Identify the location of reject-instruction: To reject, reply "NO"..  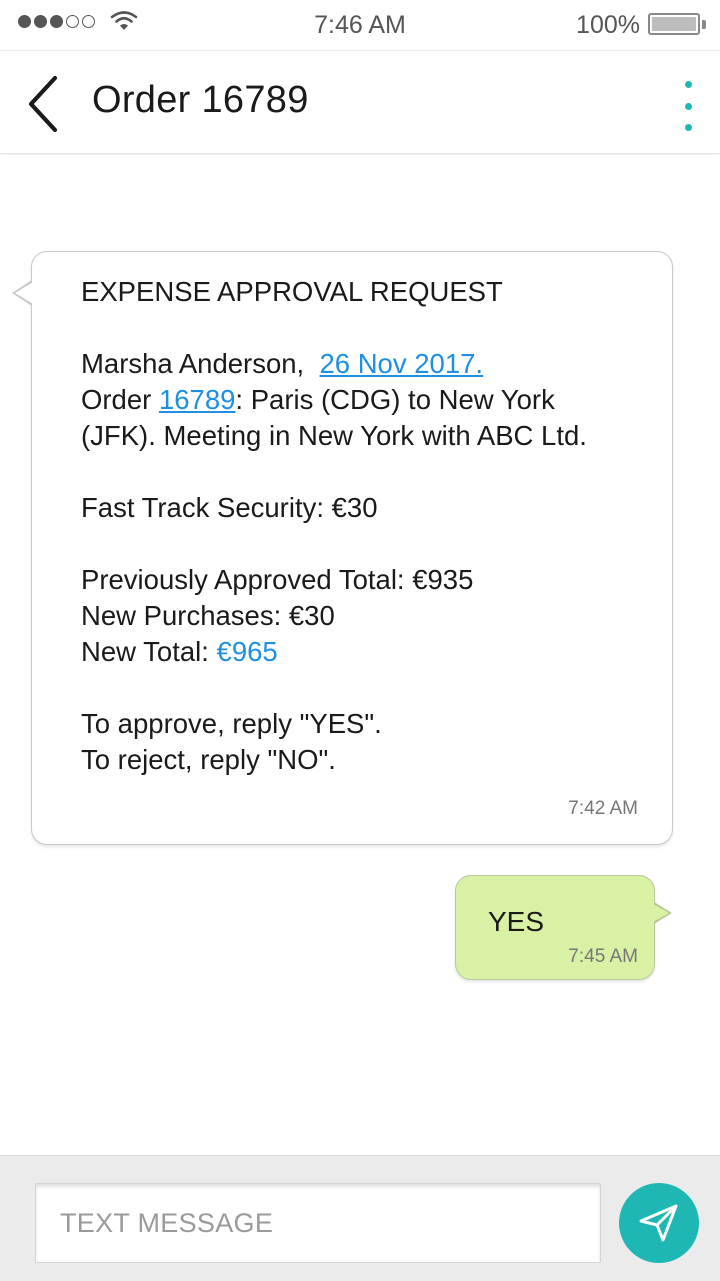
(208, 759).